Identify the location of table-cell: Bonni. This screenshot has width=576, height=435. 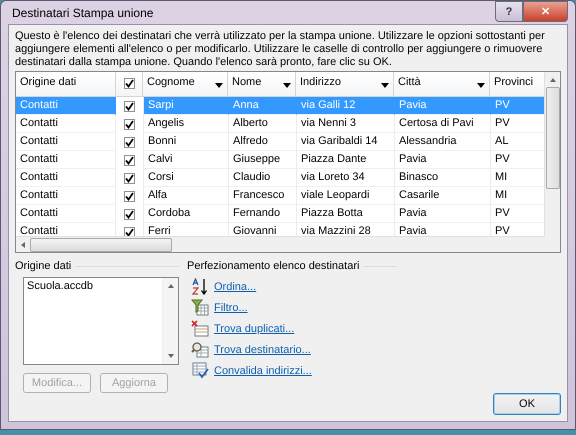
(186, 142).